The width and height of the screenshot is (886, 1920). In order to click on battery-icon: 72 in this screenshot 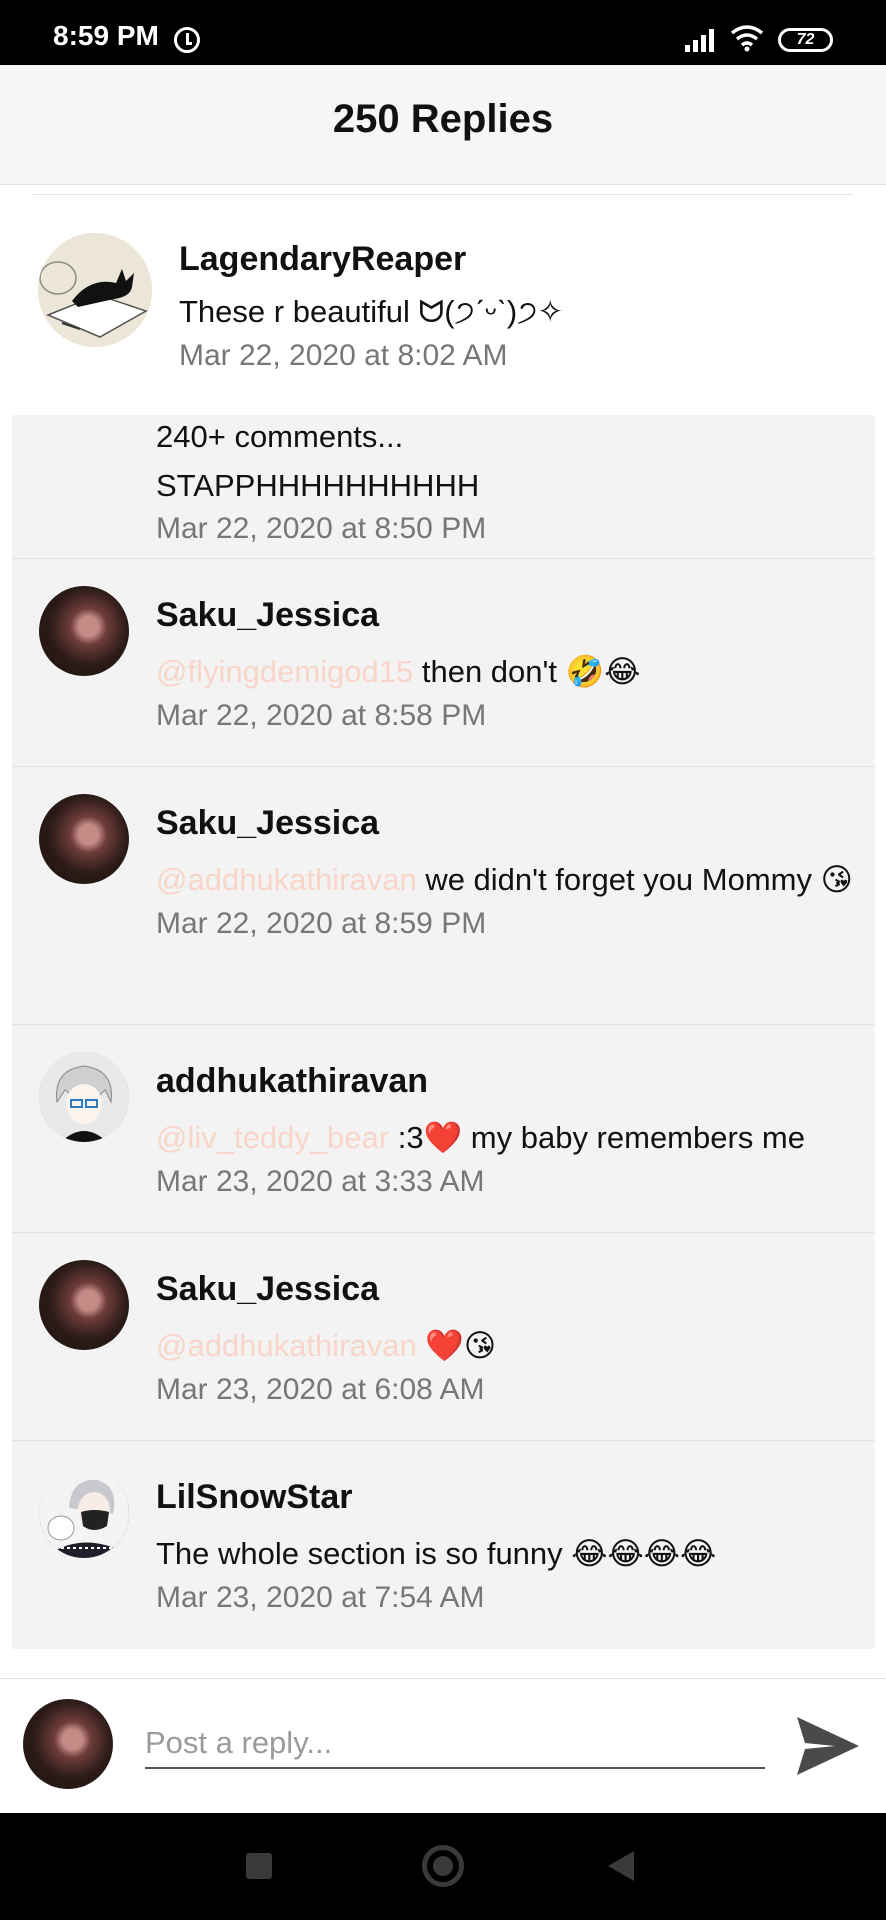, I will do `click(805, 40)`.